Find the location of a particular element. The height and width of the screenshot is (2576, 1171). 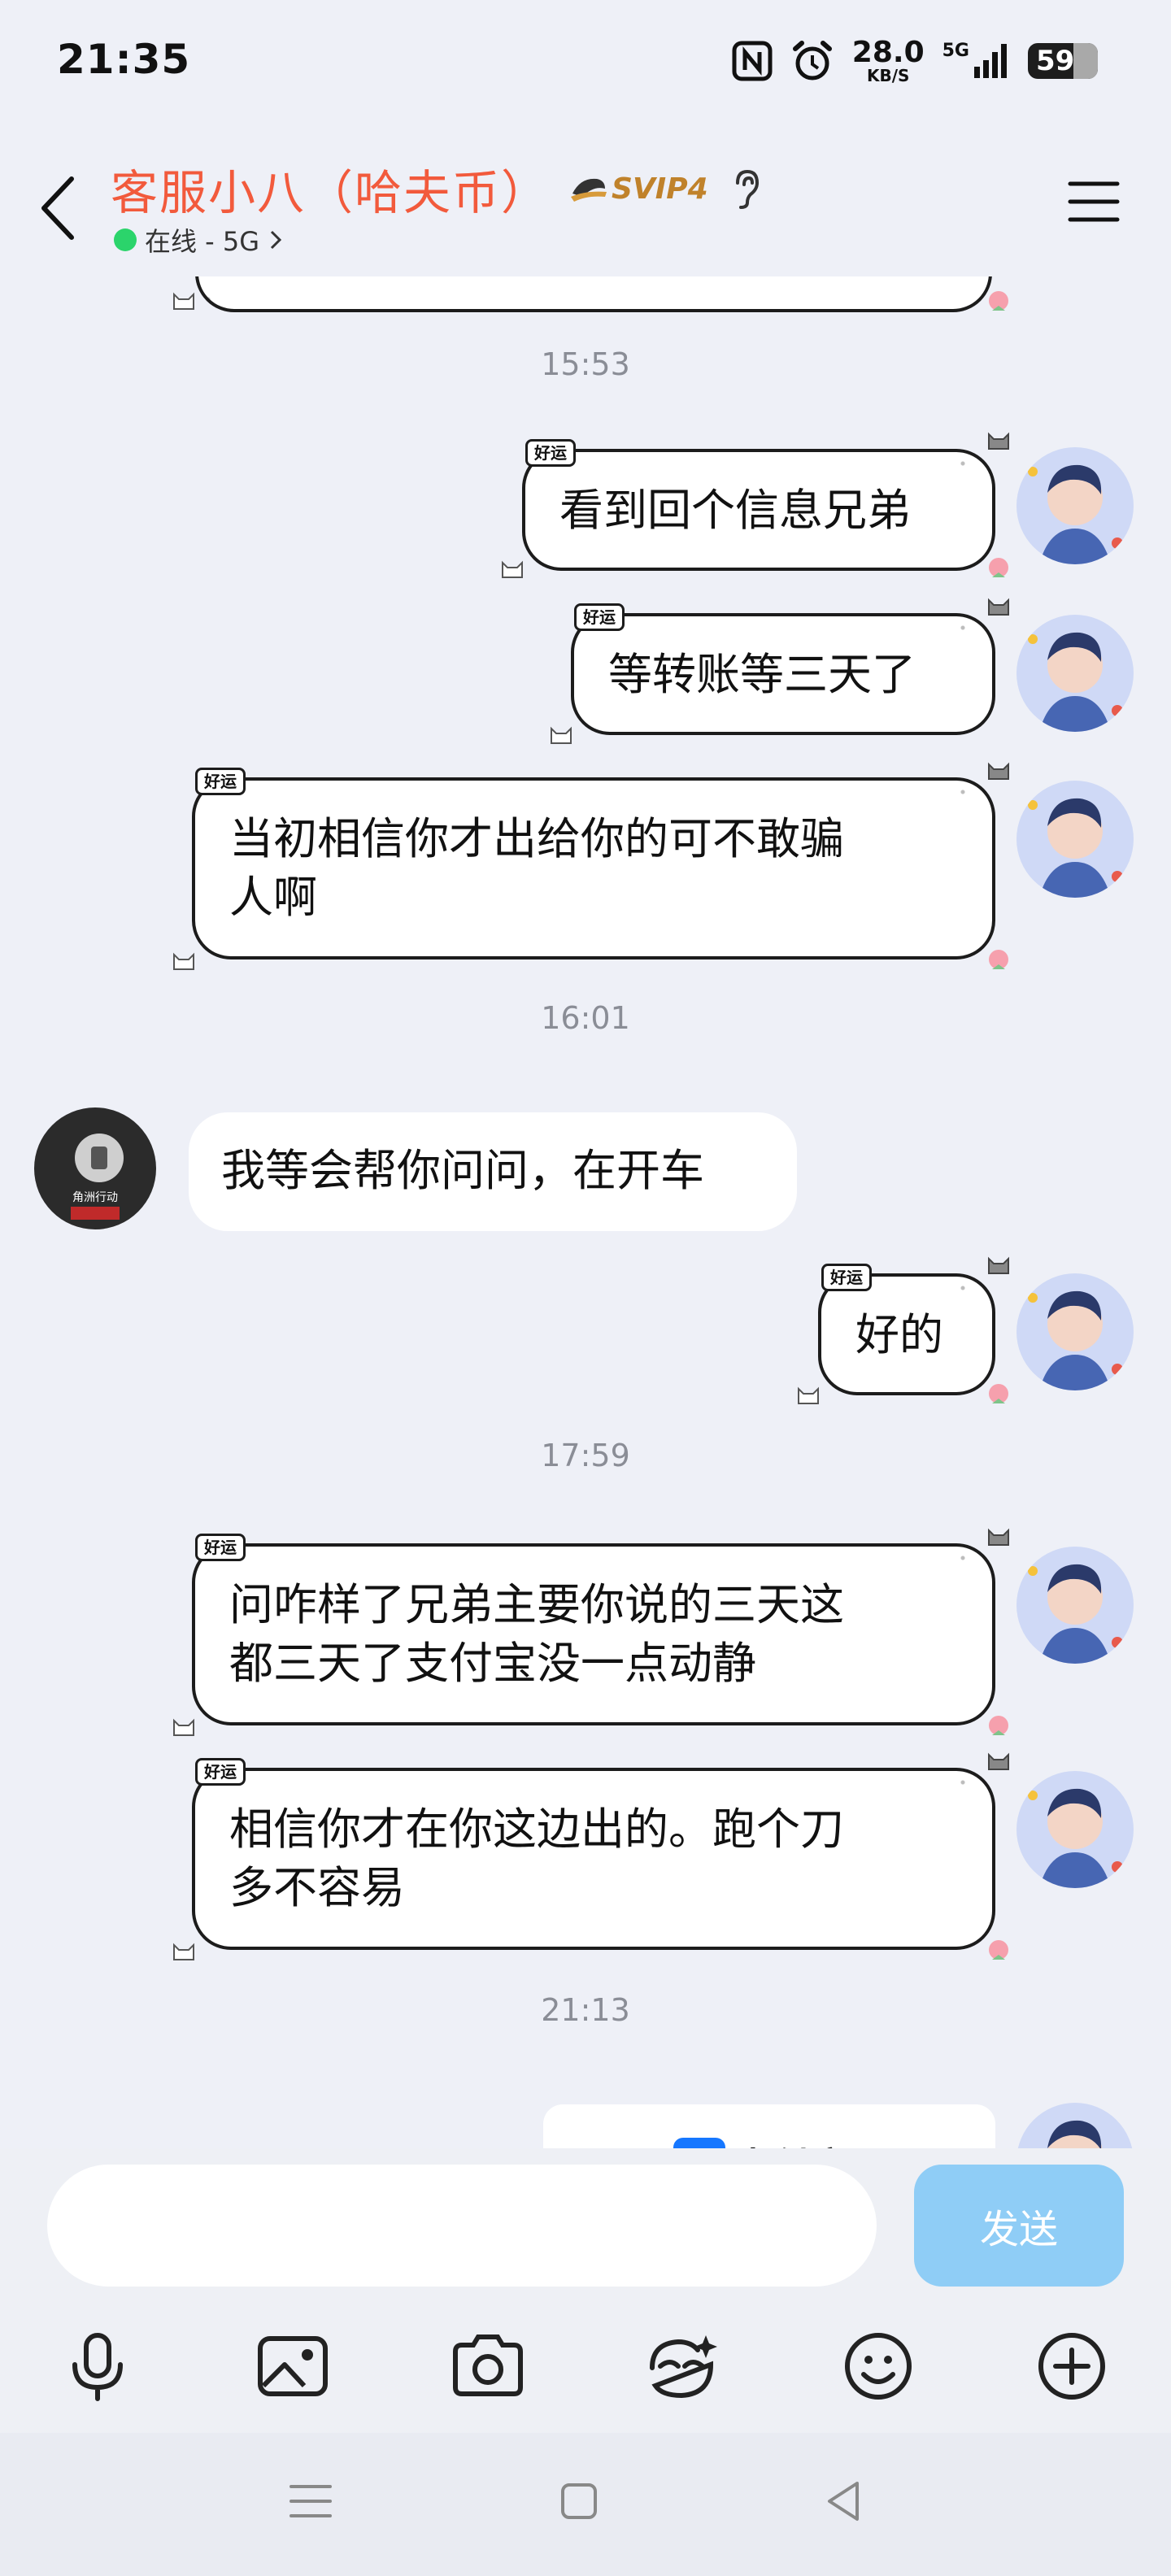

net-speed-unit: KB/S is located at coordinates (888, 75).